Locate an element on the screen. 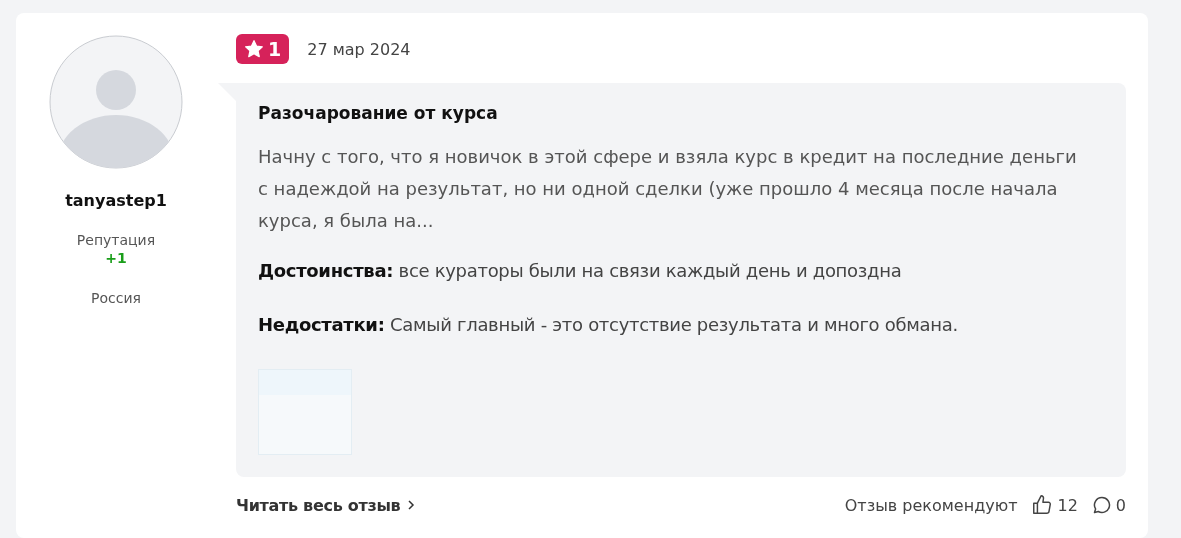 Image resolution: width=1181 pixels, height=538 pixels. like-button: 12 is located at coordinates (1054, 505).